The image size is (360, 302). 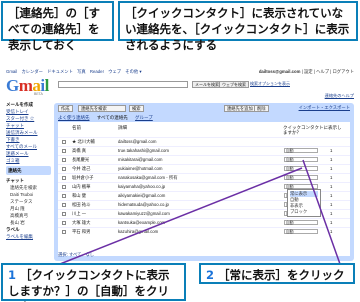 I want to click on nav-all-mail: すべてのメール, so click(x=28, y=146).